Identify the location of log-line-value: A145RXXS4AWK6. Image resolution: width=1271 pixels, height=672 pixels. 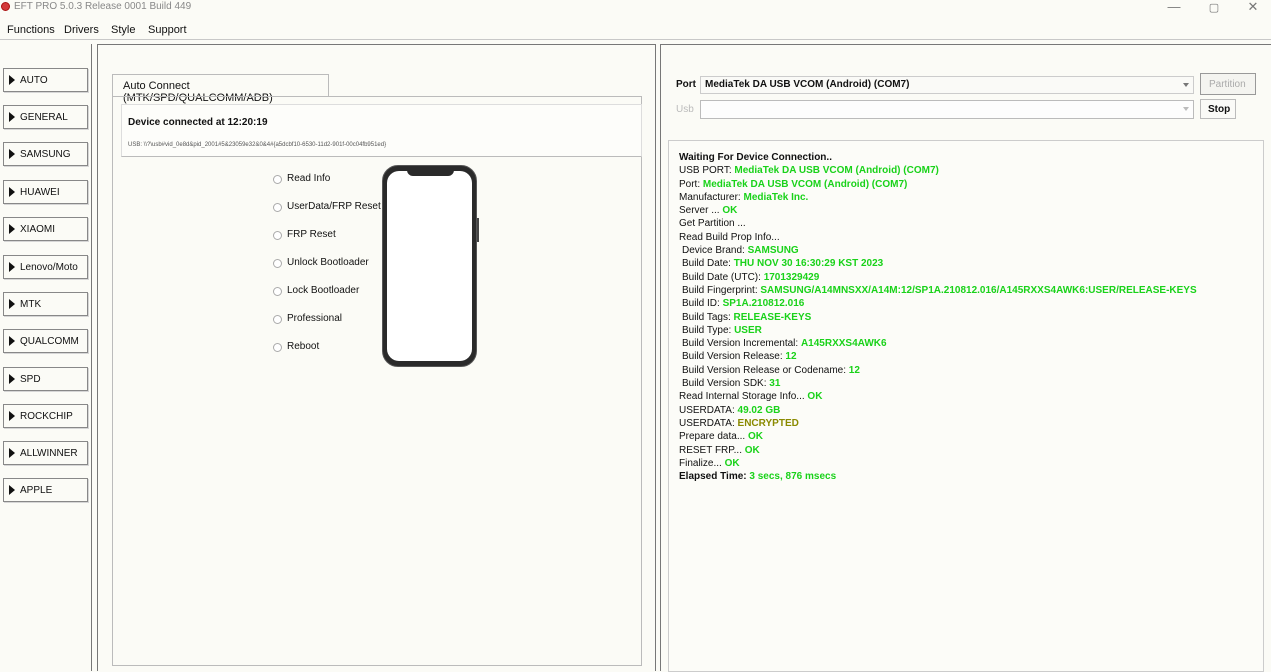
(843, 344).